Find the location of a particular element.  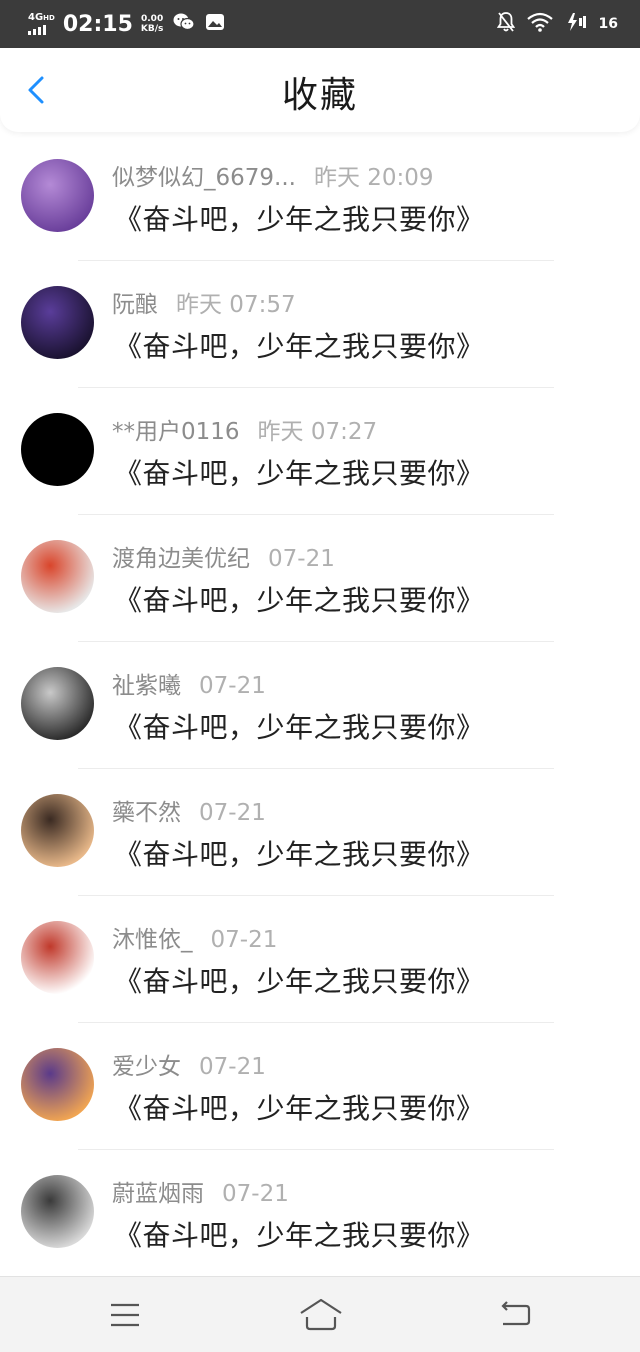

item-meta: 蔚蓝烟雨 07-21 is located at coordinates (200, 1191).